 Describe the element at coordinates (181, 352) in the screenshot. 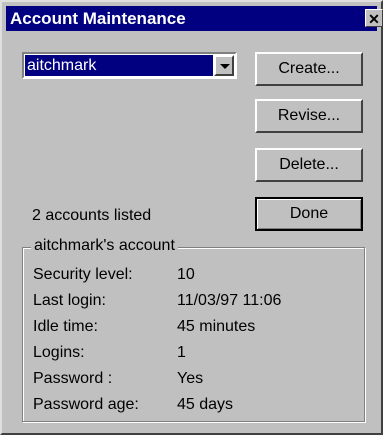

I see `detail-value: 1` at that location.